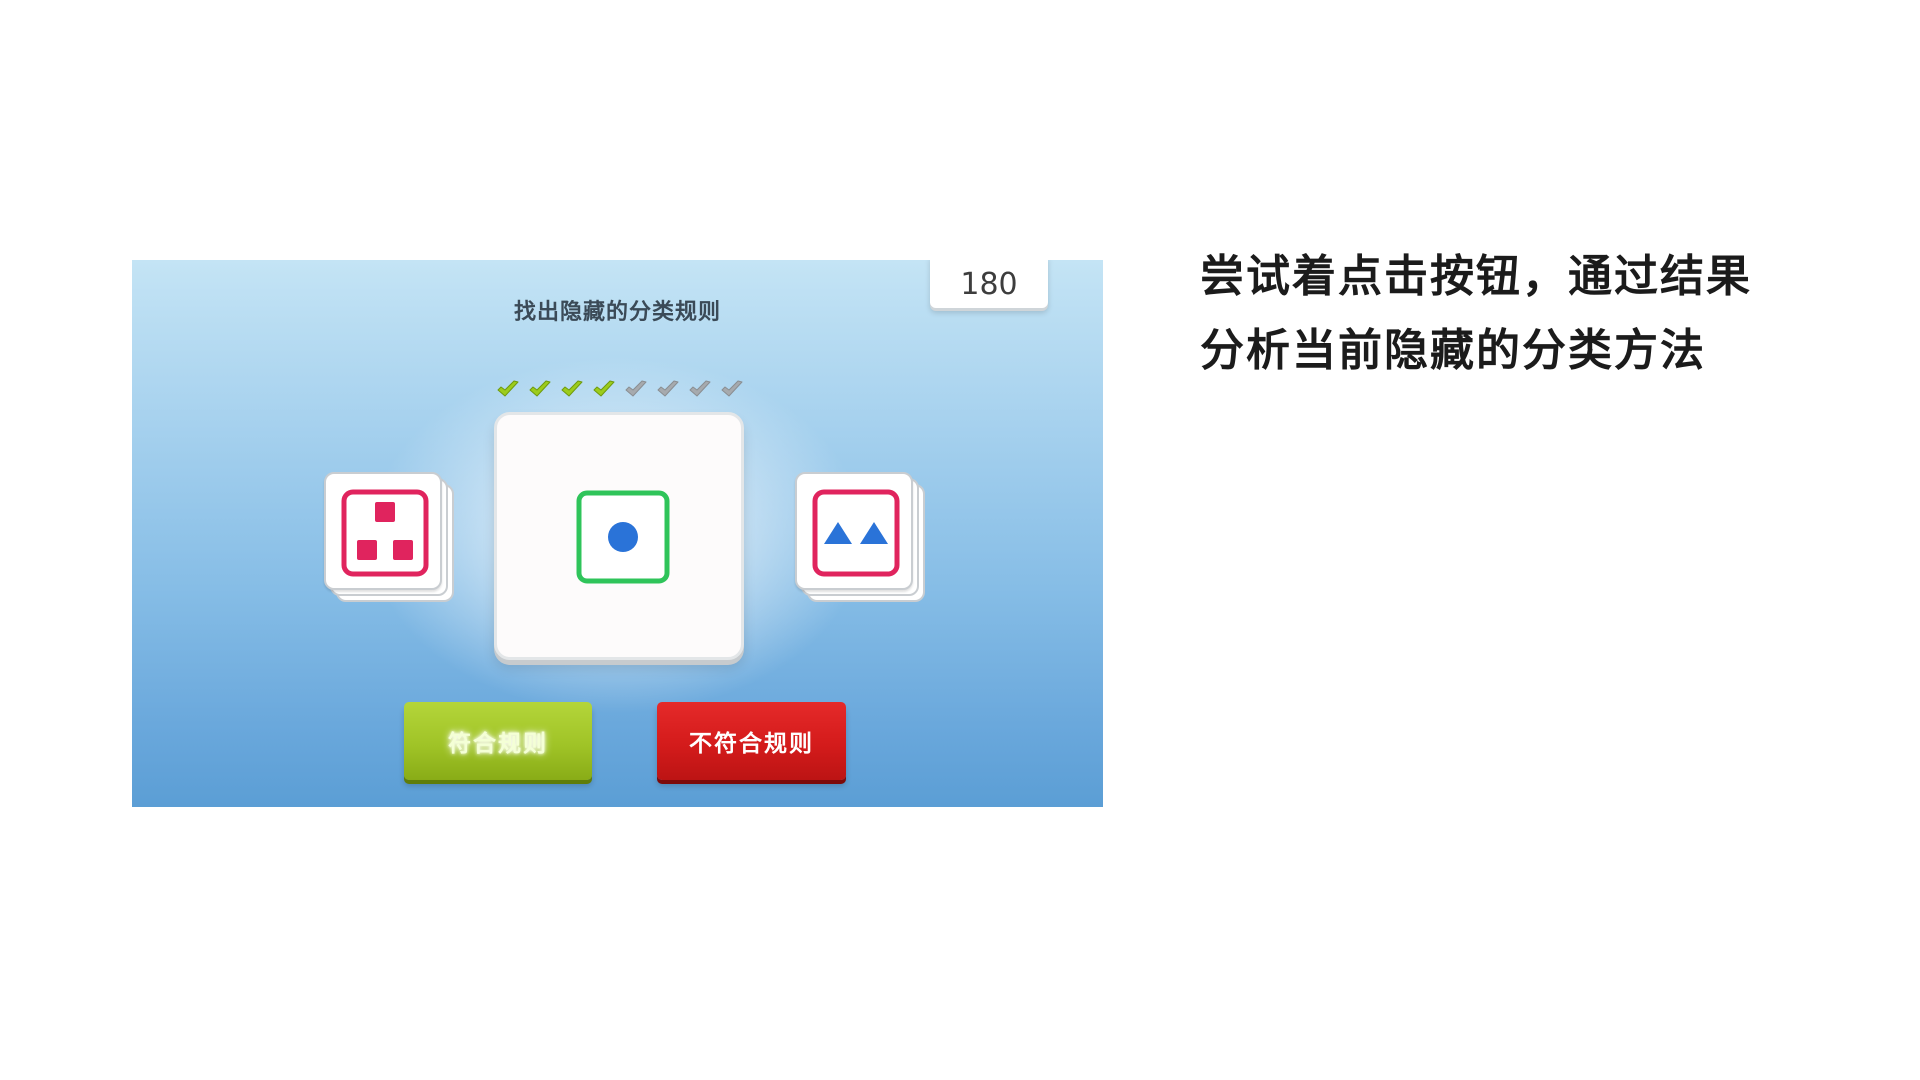 This screenshot has height=1080, width=1920. I want to click on two-triangles-card-face, so click(856, 533).